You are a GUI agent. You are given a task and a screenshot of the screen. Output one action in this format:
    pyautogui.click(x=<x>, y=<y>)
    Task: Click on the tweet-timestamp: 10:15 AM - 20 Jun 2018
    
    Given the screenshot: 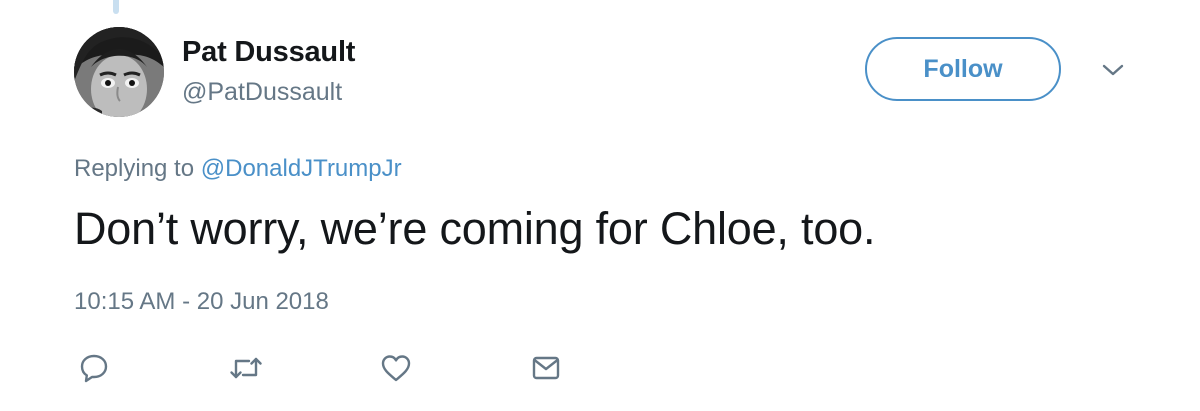 What is the action you would take?
    pyautogui.click(x=201, y=302)
    